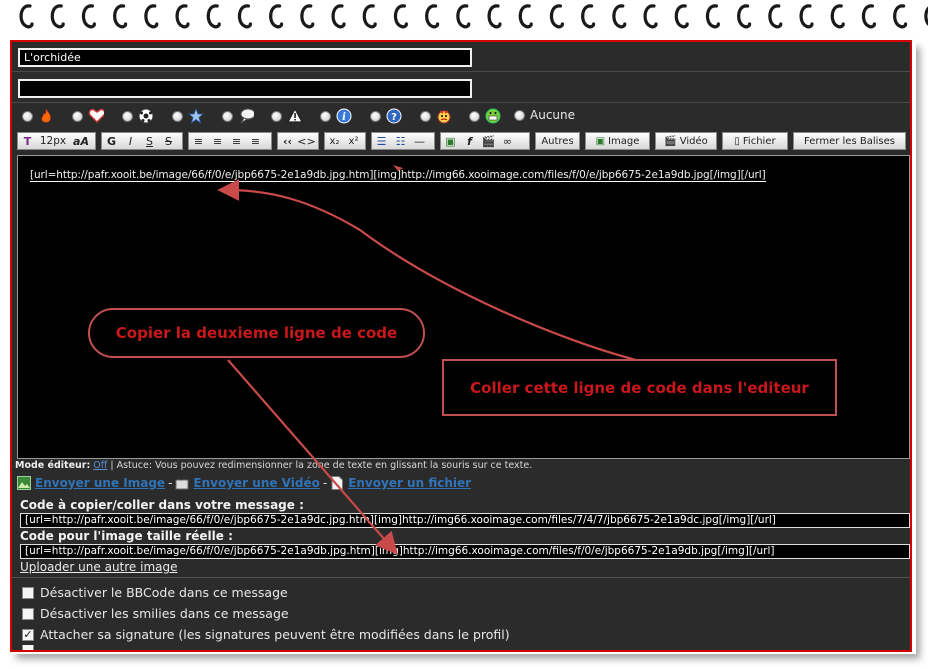  I want to click on warning-icon, so click(295, 116).